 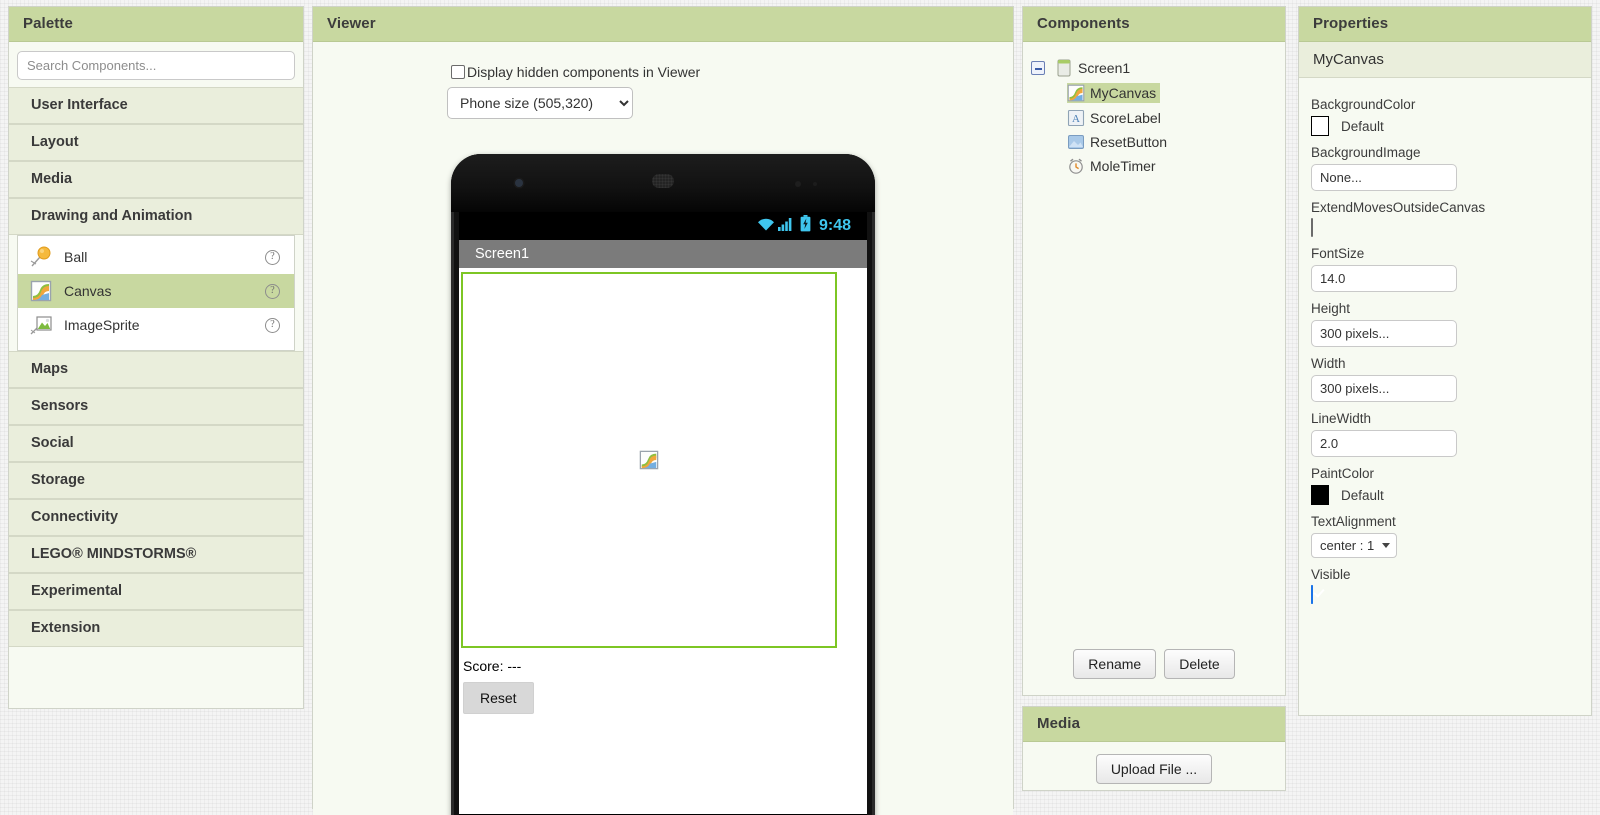 I want to click on canvas-icon, so click(x=1076, y=93).